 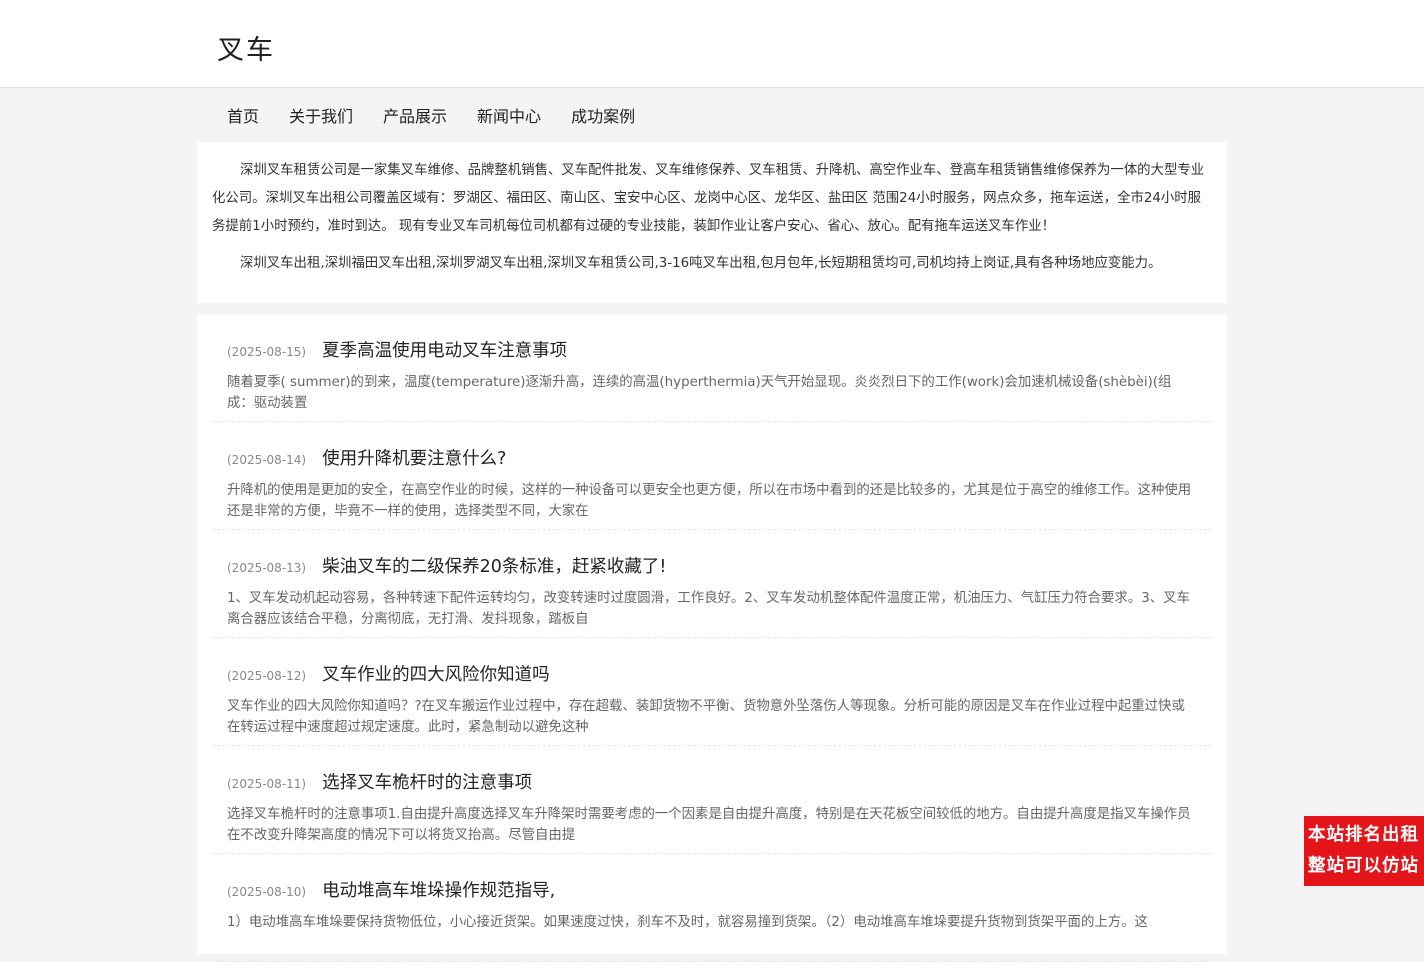 I want to click on nav-item-news: 新闻中心, so click(x=509, y=115).